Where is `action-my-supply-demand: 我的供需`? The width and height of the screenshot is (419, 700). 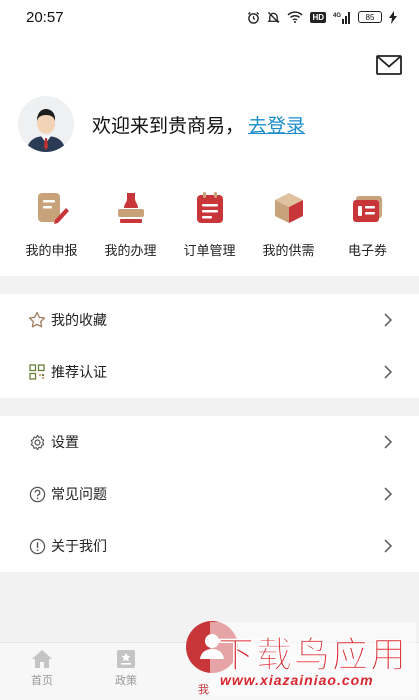
action-my-supply-demand: 我的供需 is located at coordinates (289, 230).